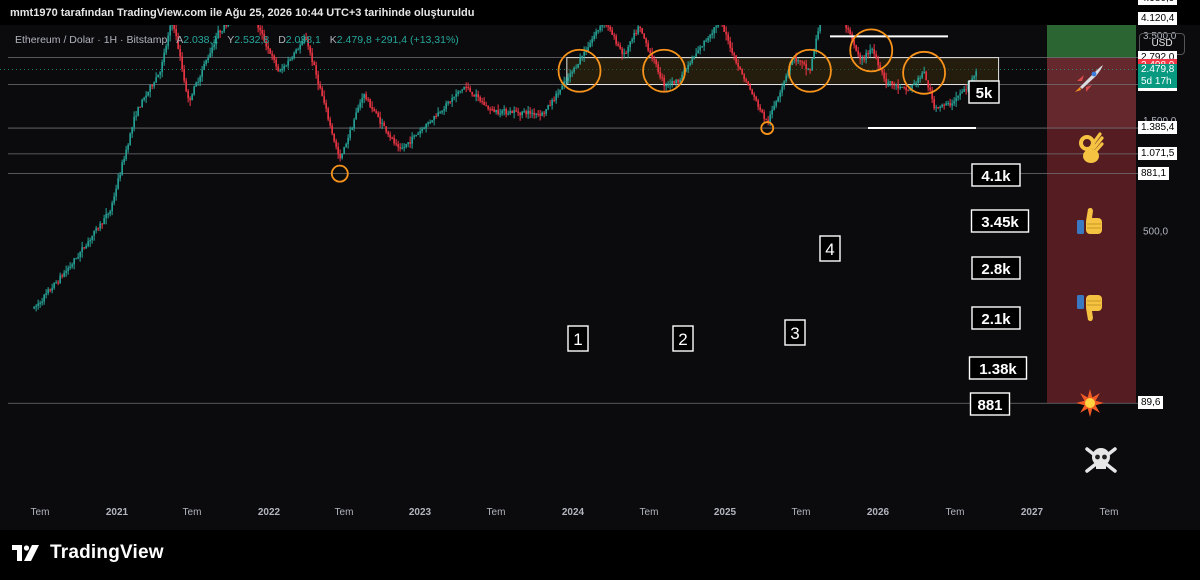 This screenshot has height=580, width=1200. What do you see at coordinates (88, 553) in the screenshot?
I see `tradingview-logo: TradingView` at bounding box center [88, 553].